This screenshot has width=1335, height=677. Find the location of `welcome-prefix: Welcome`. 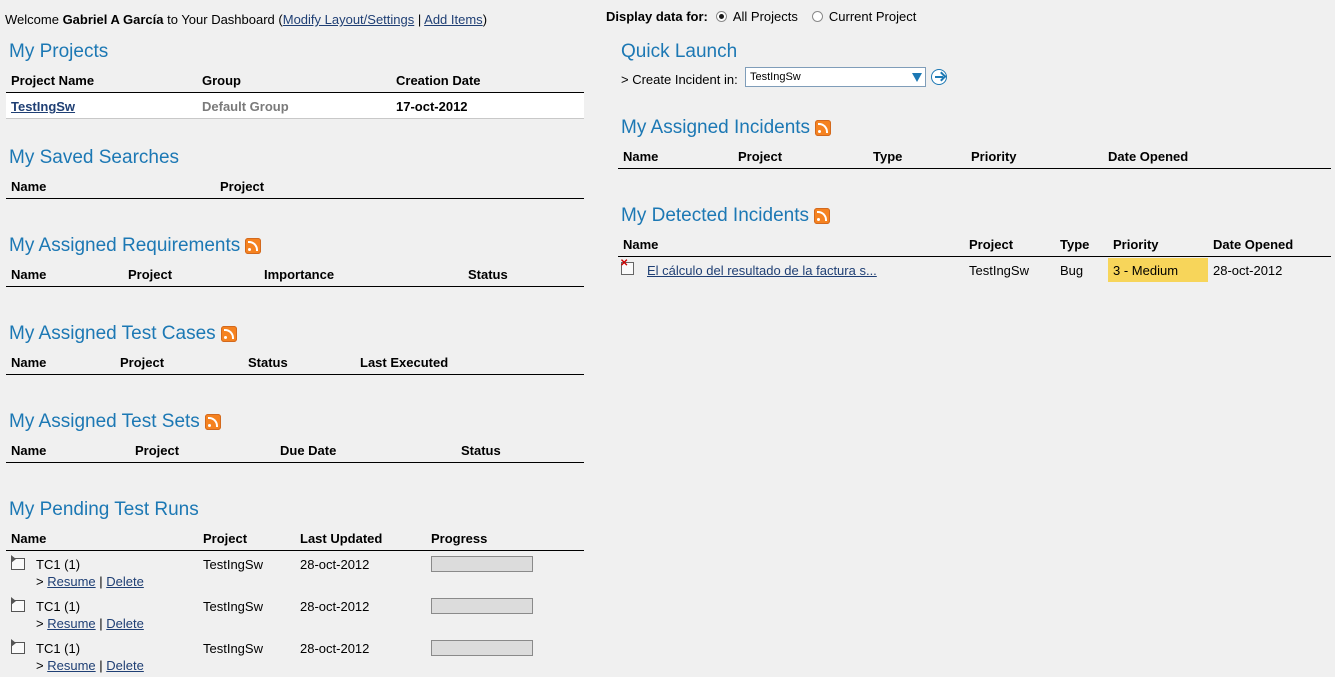

welcome-prefix: Welcome is located at coordinates (34, 19).